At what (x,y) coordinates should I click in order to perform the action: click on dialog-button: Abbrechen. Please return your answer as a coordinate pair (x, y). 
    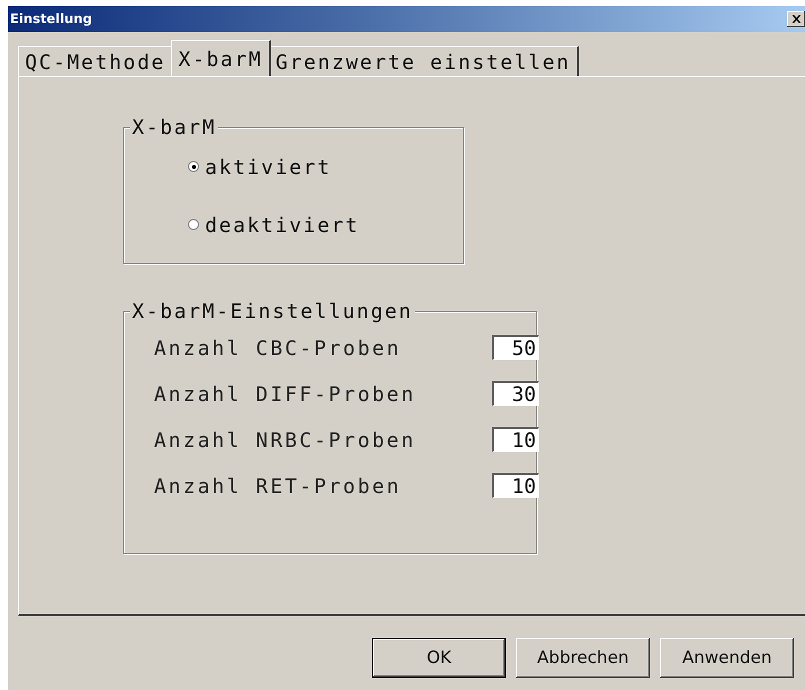
    Looking at the image, I should click on (583, 658).